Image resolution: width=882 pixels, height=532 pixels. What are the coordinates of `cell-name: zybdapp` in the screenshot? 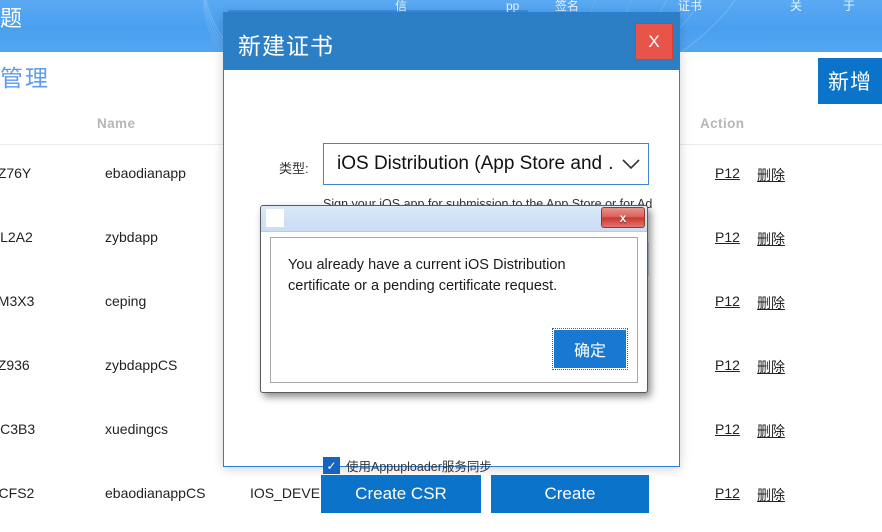 It's located at (131, 237).